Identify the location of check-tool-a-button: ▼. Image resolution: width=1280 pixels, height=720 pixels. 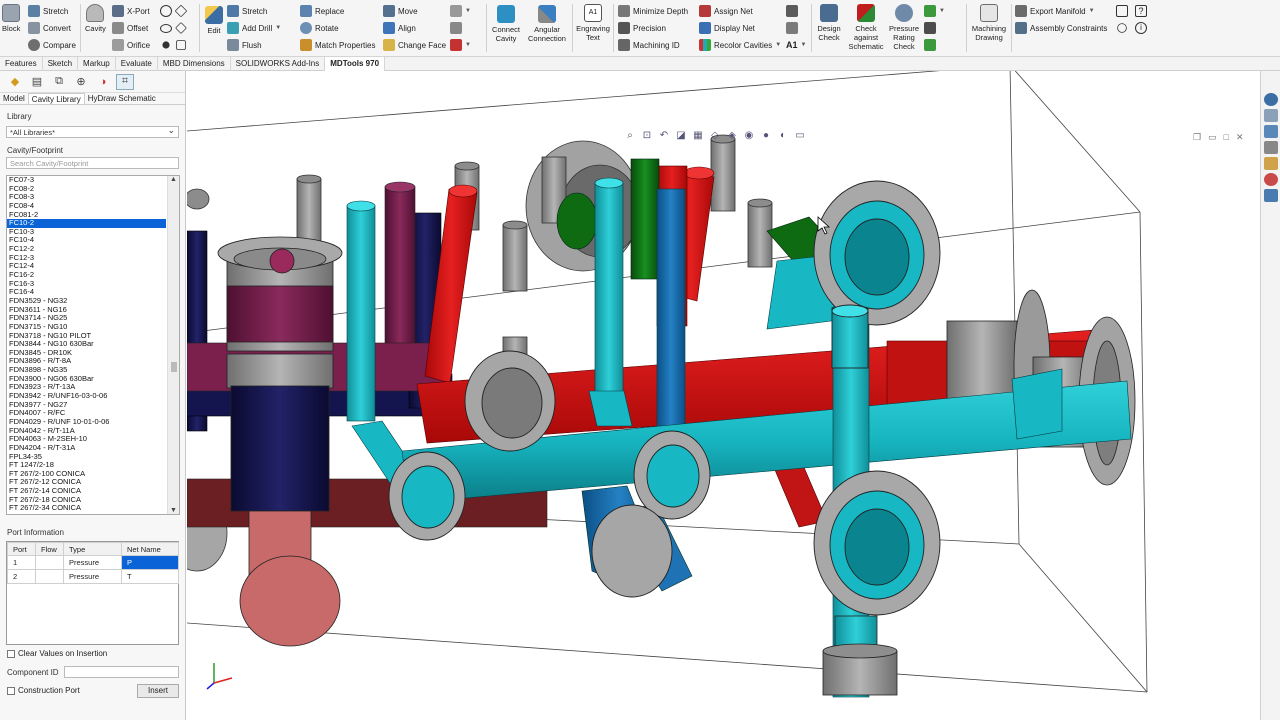
(934, 11).